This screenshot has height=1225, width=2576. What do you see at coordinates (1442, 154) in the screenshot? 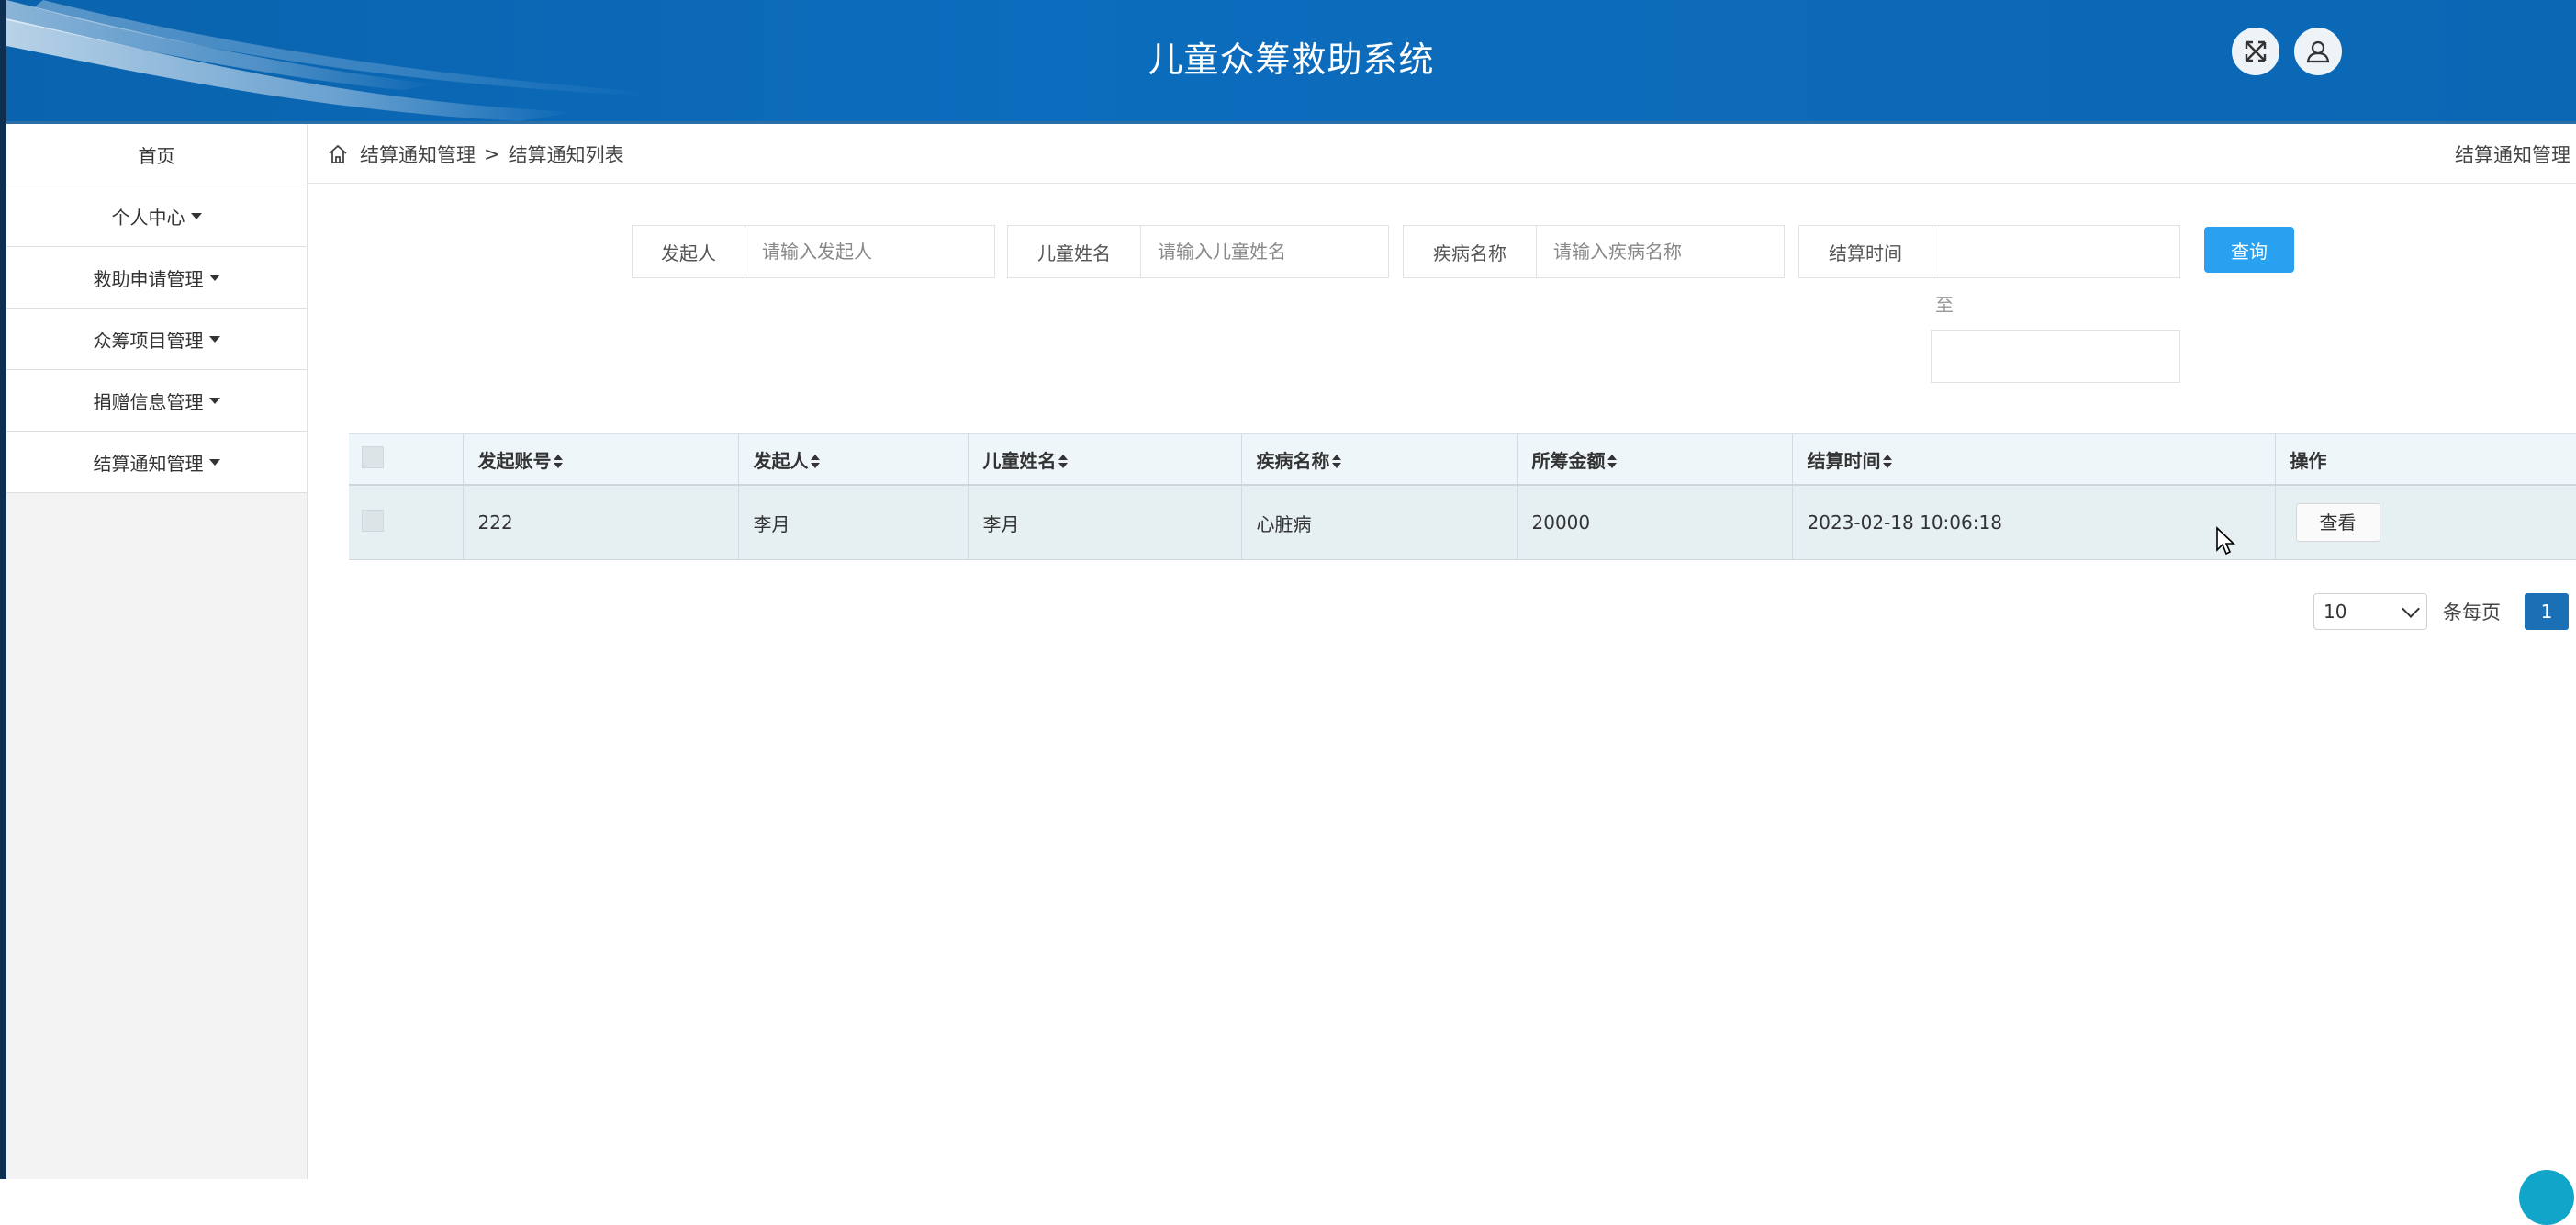
I see `breadcrumb-bar: 结算通知管理 > 结算通知列表 结算通知管理` at bounding box center [1442, 154].